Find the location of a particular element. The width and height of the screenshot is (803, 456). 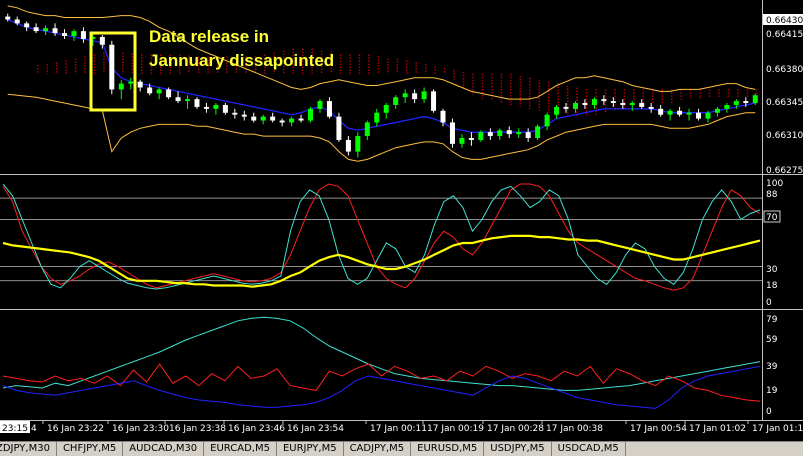

stoch-tick: 88 is located at coordinates (772, 195).